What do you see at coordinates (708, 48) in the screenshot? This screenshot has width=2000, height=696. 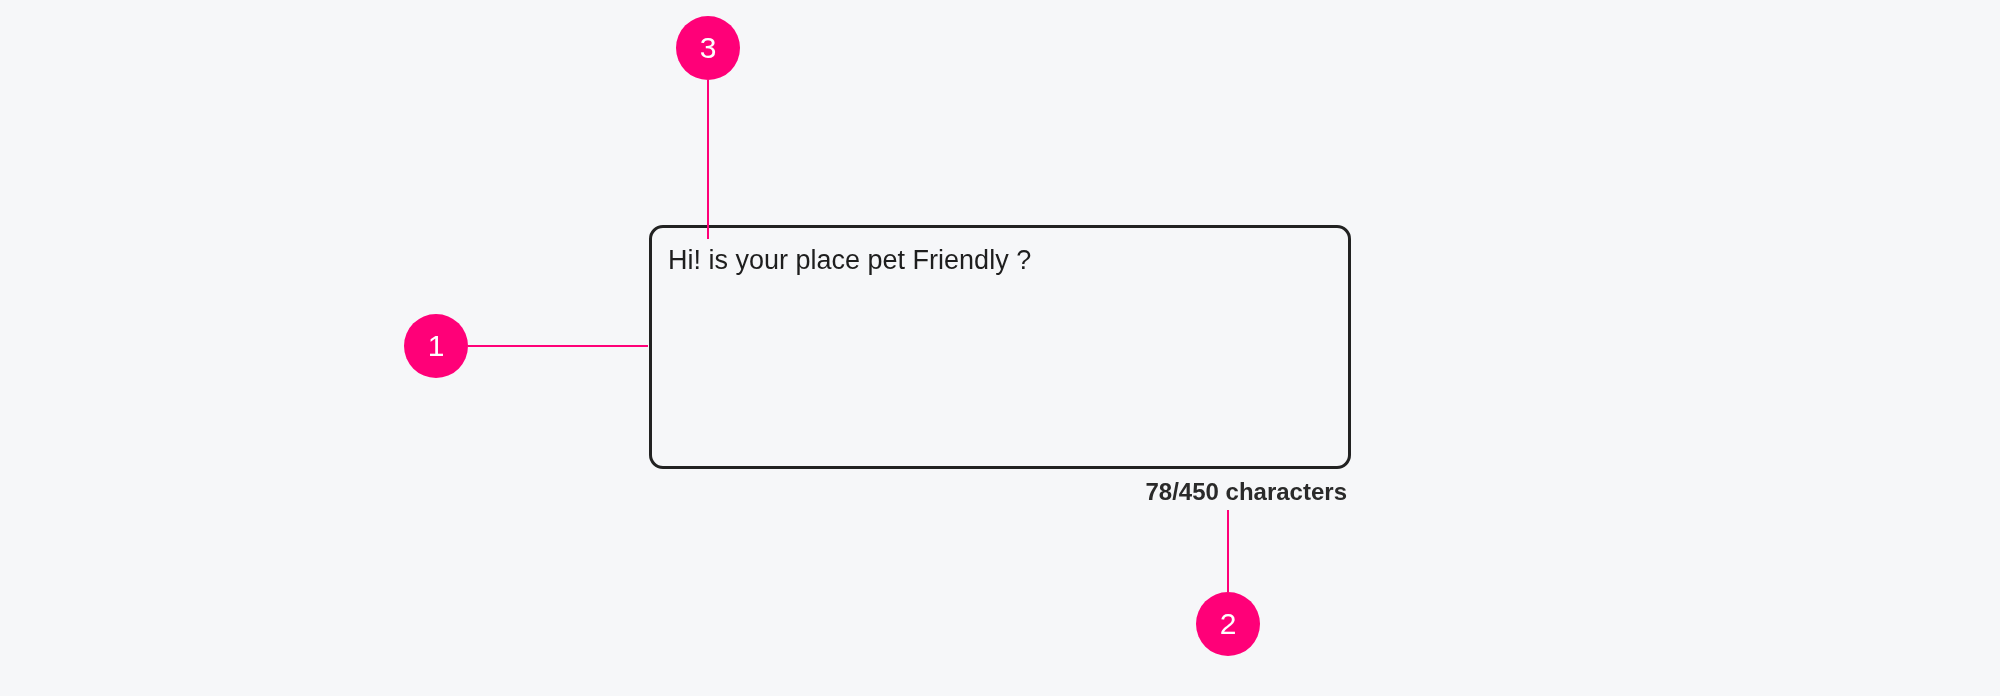 I see `callout-marker: 3` at bounding box center [708, 48].